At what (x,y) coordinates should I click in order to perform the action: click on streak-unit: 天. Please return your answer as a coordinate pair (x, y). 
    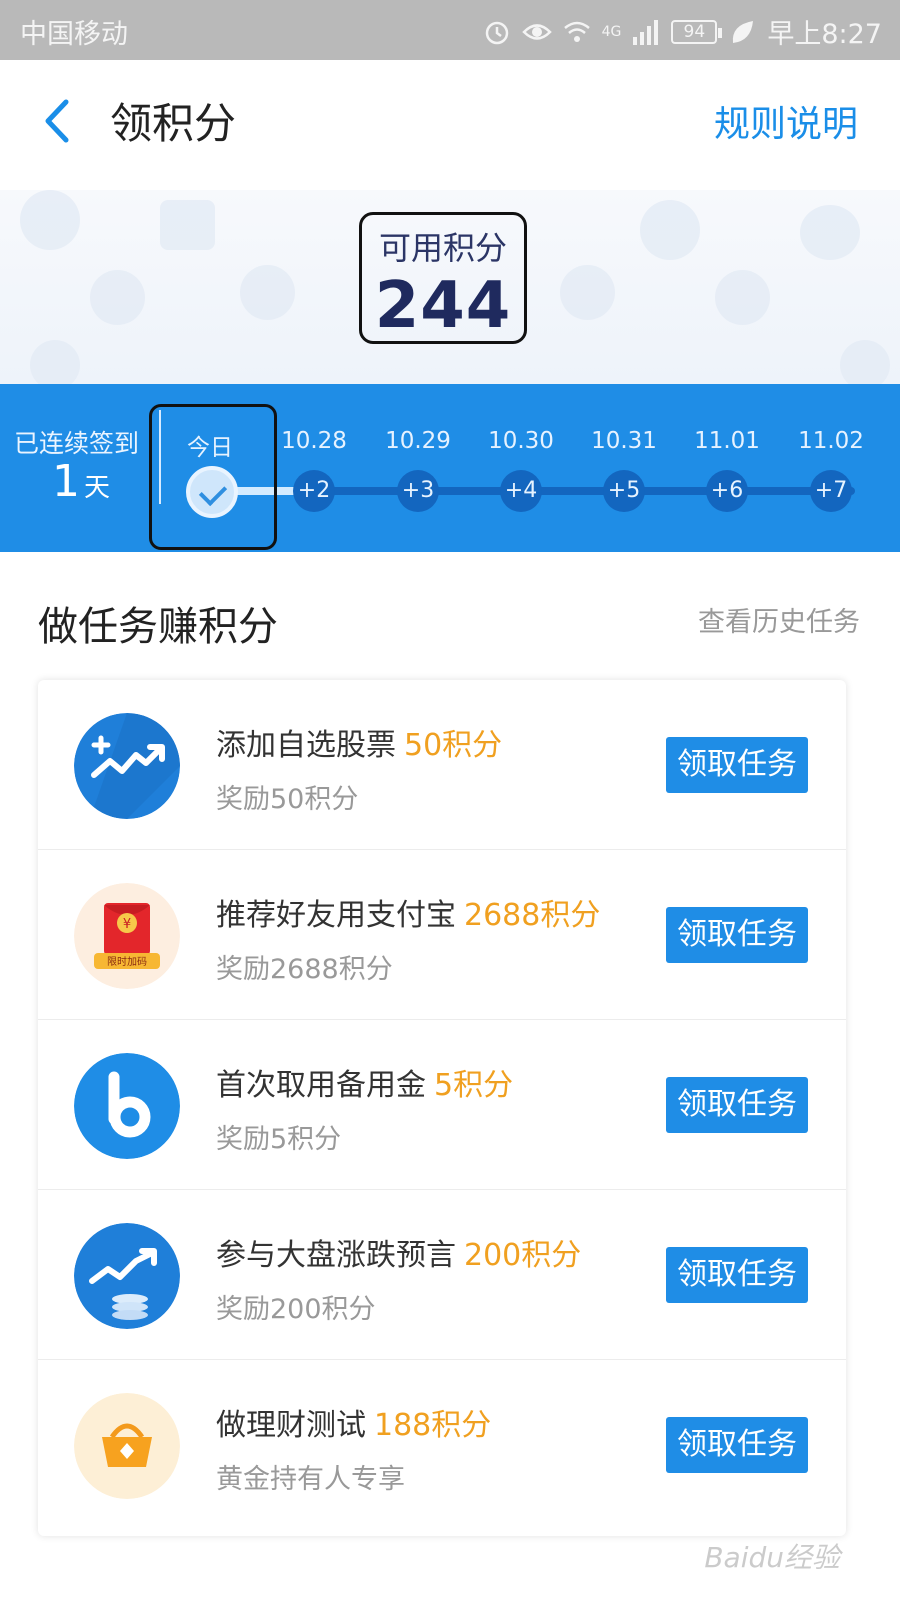
    Looking at the image, I should click on (97, 488).